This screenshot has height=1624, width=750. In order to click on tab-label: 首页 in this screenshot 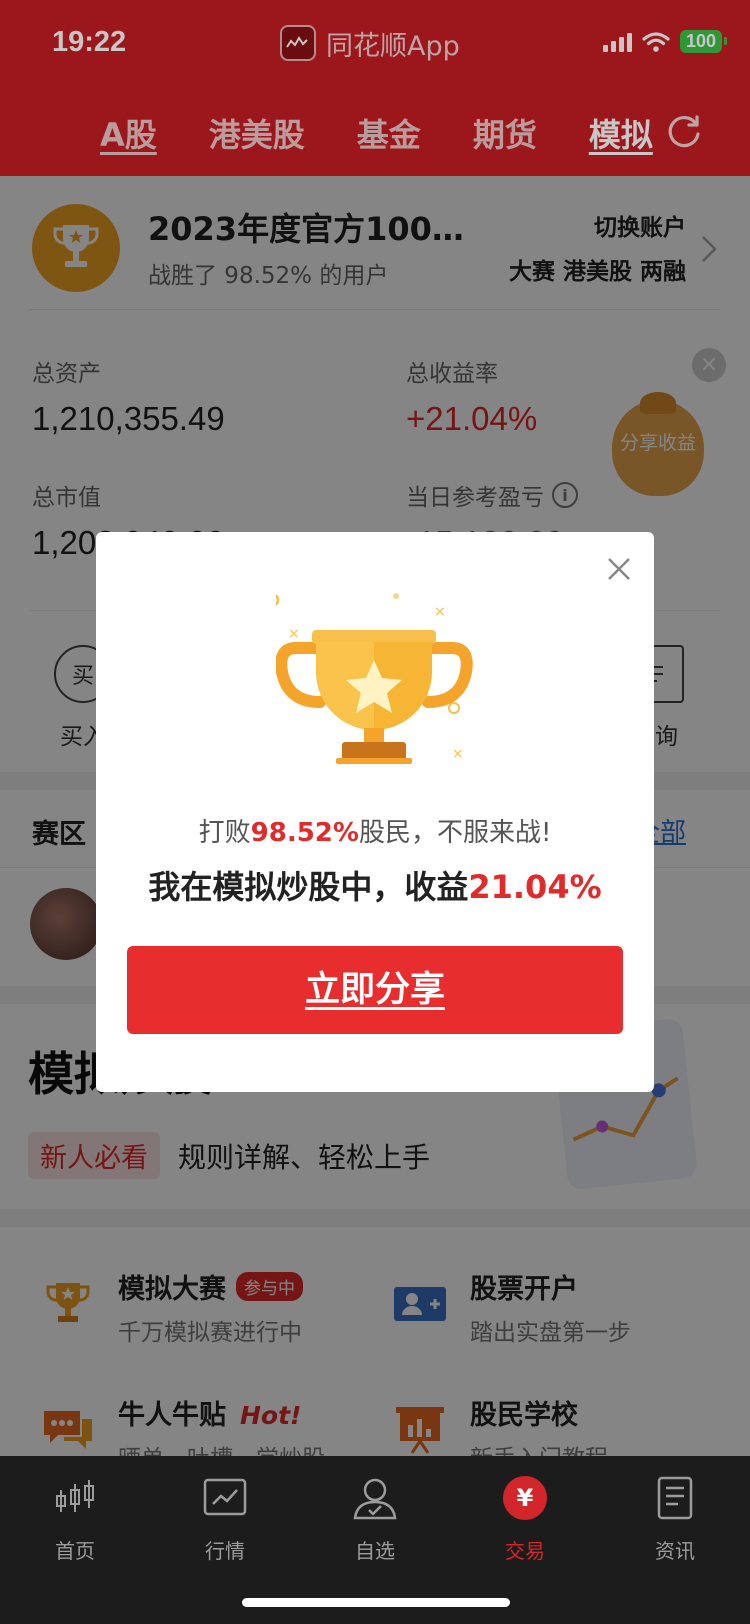, I will do `click(75, 1551)`.